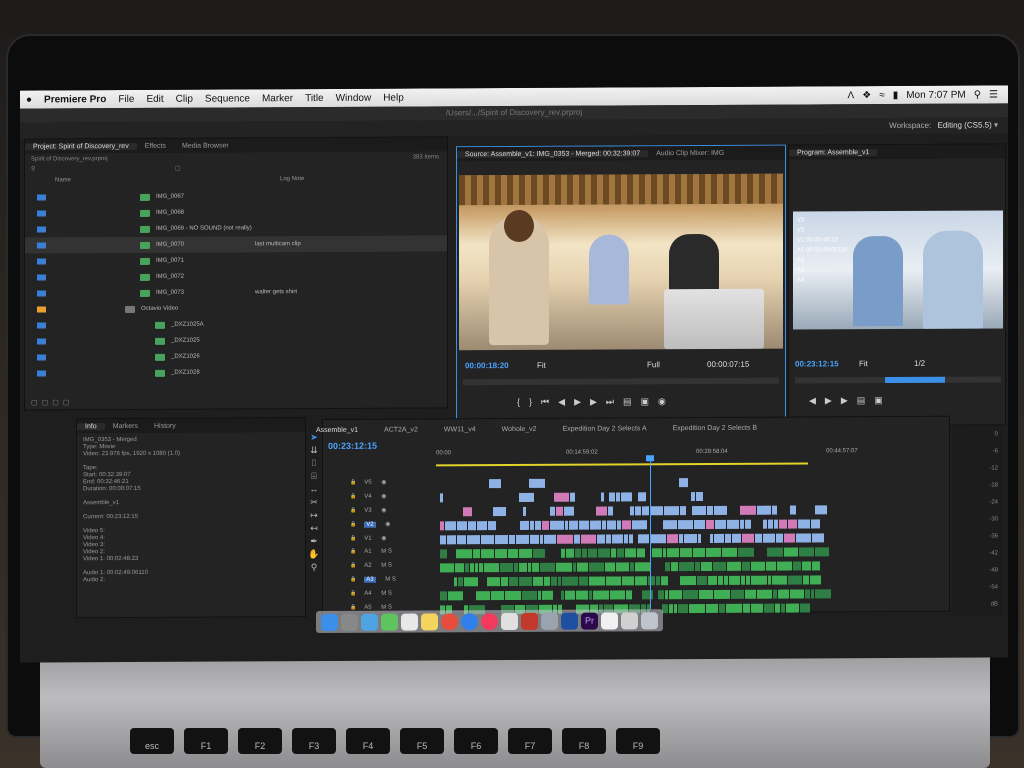 The image size is (1024, 768). I want to click on track-name: A3, so click(370, 579).